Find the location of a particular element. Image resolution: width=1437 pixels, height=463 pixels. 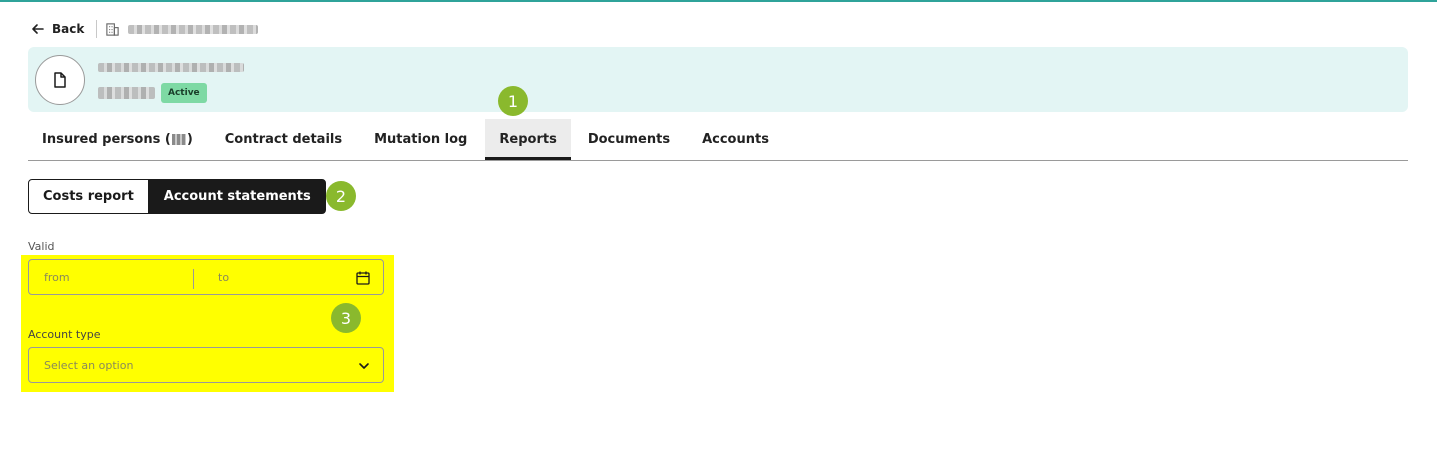

breadcrumb: Back is located at coordinates (144, 29).